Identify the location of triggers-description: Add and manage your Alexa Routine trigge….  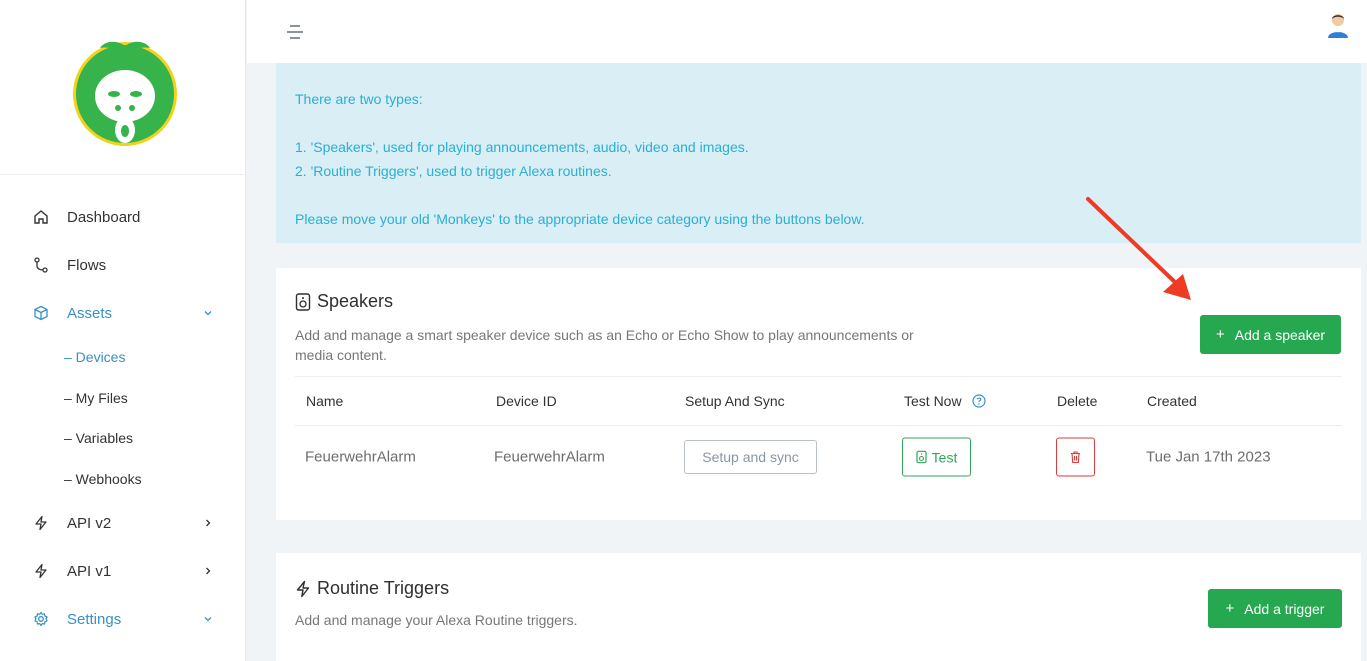
(436, 620).